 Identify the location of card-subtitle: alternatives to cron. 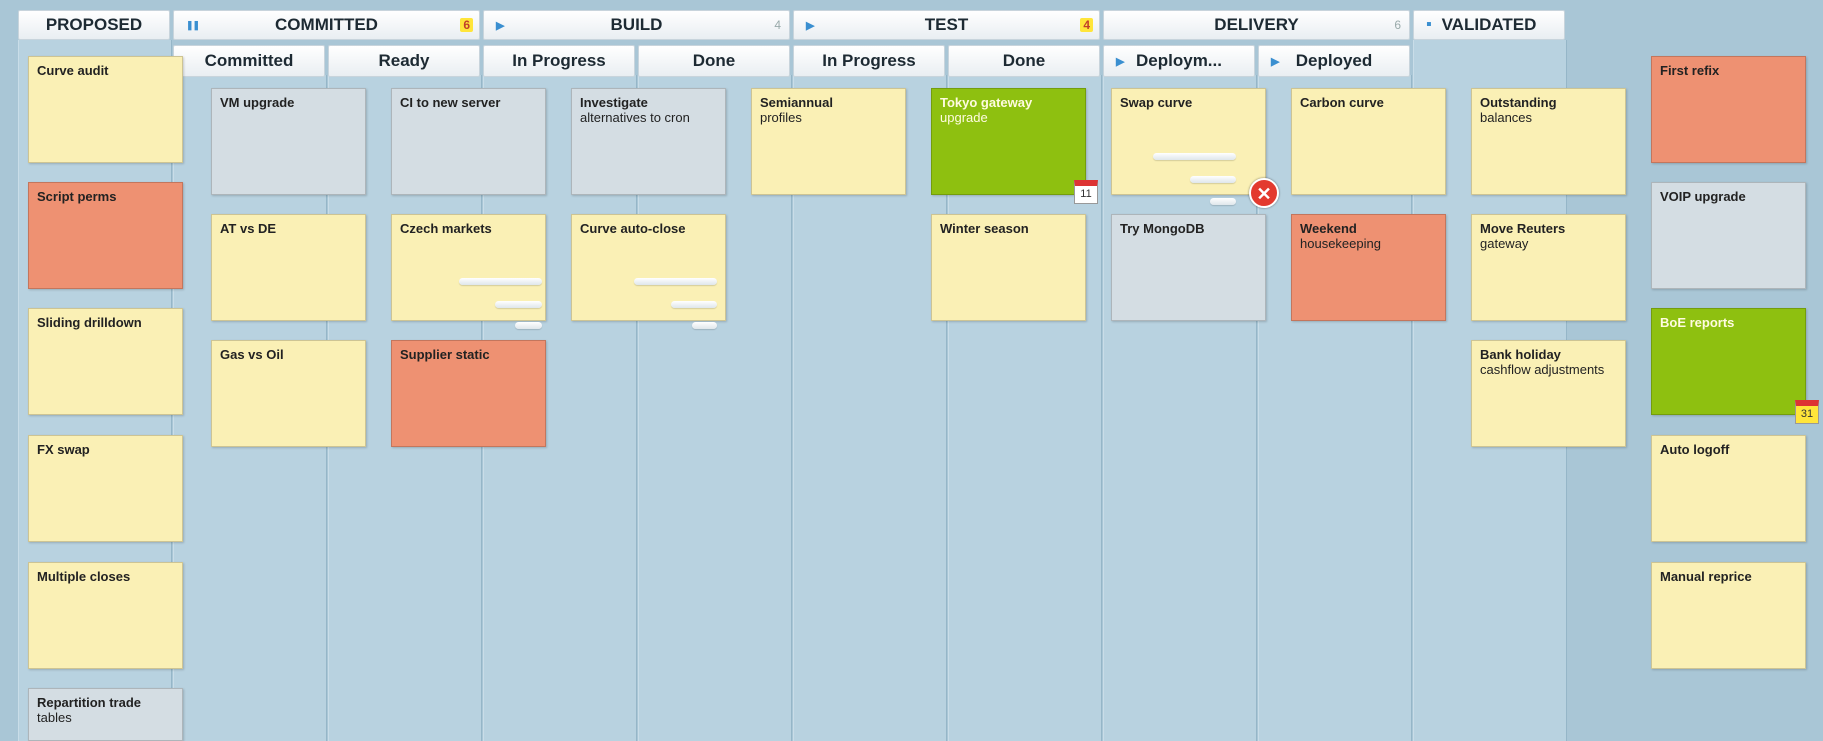
(635, 117).